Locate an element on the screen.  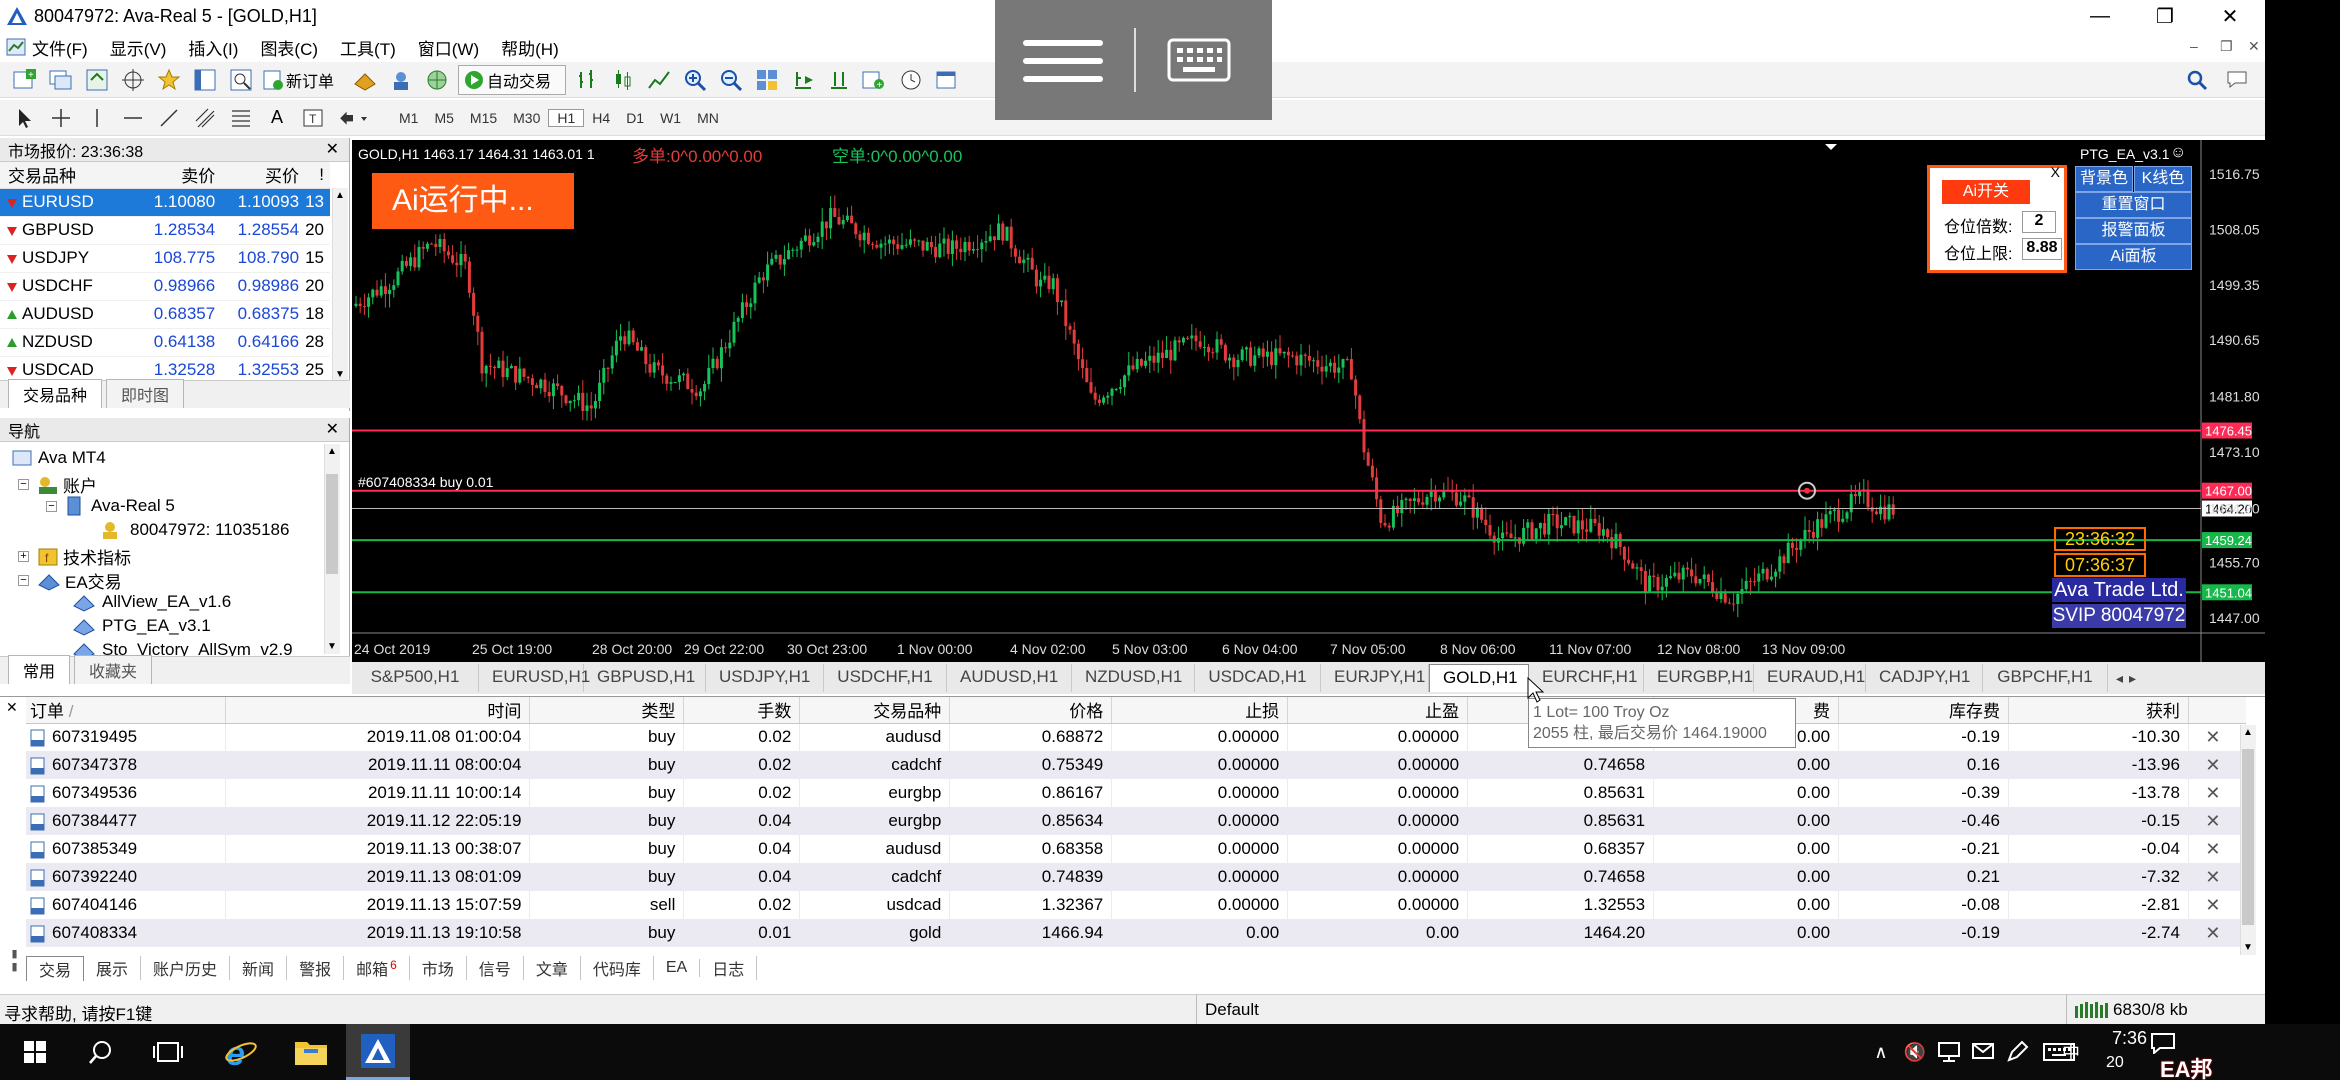
navigator-toggle is located at coordinates (169, 80).